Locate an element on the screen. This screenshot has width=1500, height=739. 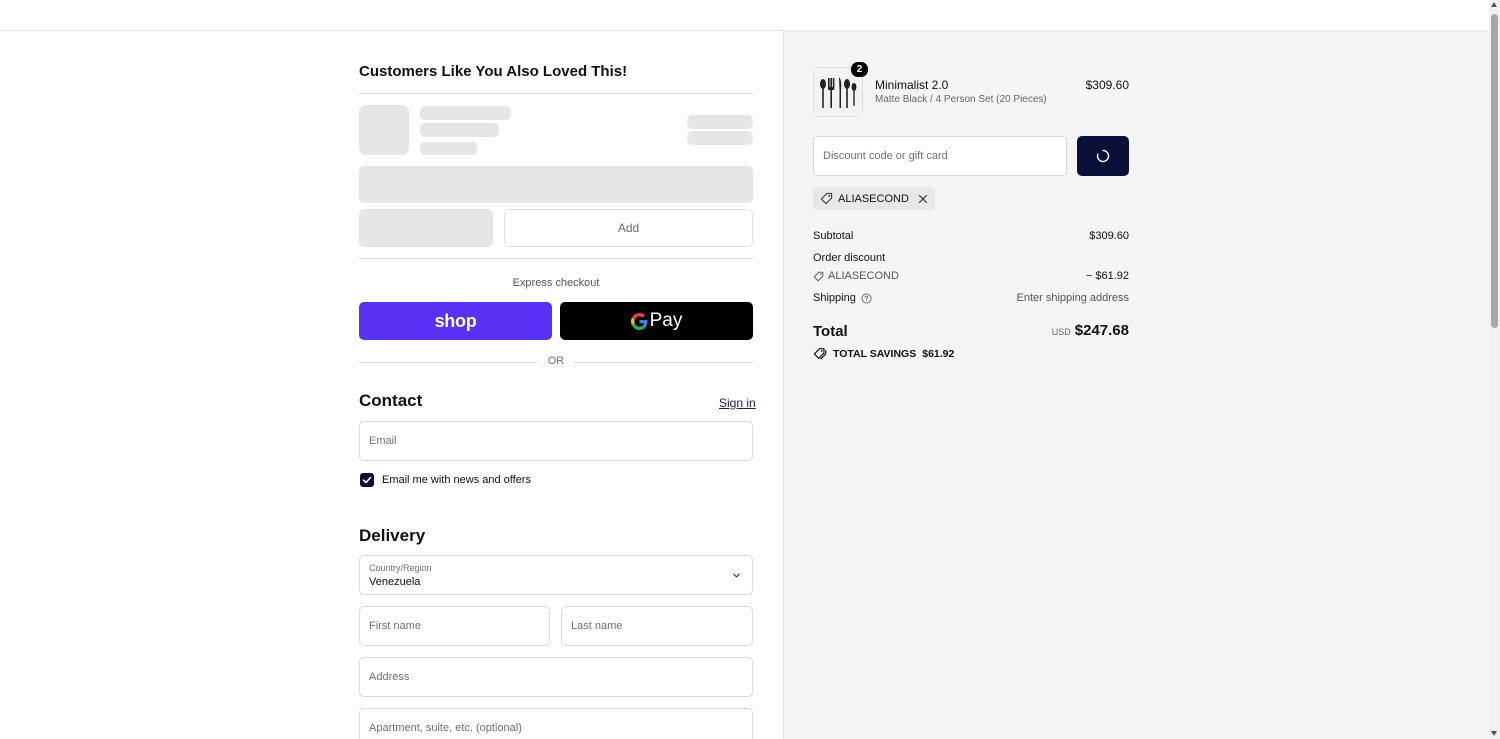
scroll-down-arrow-icon is located at coordinates (1494, 733).